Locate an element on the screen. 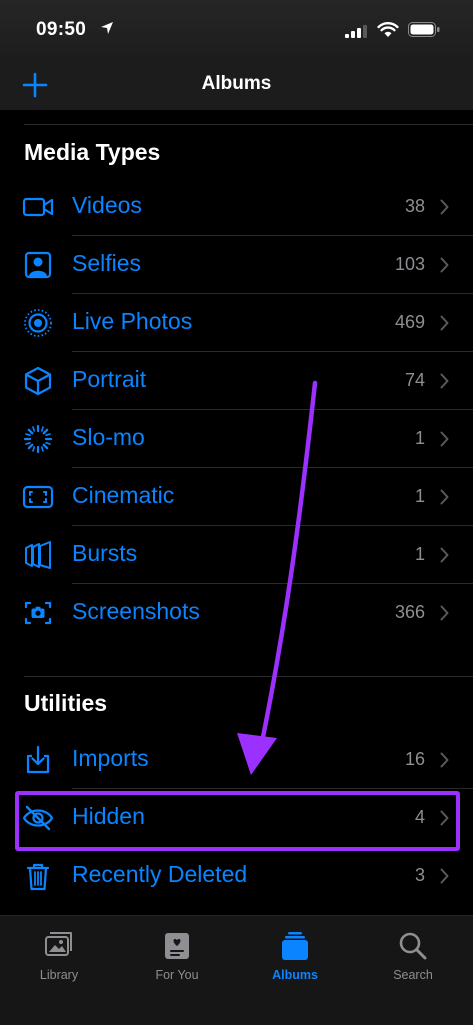 The image size is (473, 1025). album-label: Videos is located at coordinates (107, 205).